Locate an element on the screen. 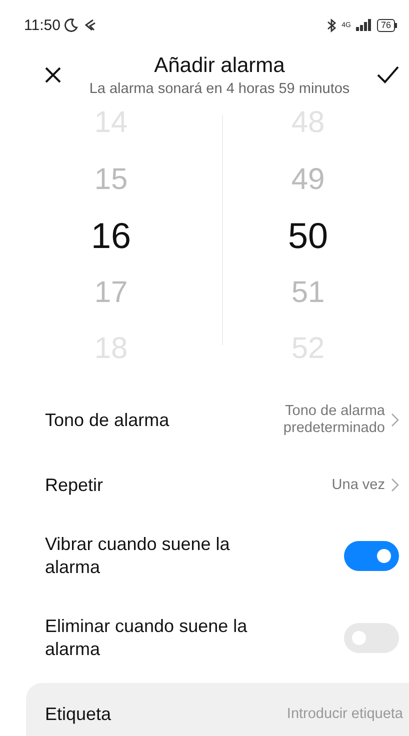 The image size is (409, 736). label-field: Etiqueta Introducir etiqueta is located at coordinates (217, 709).